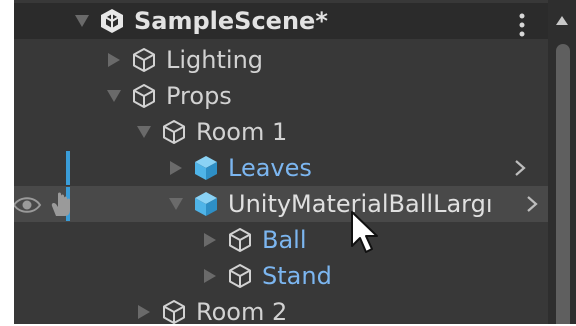 This screenshot has height=326, width=576. I want to click on hierarchy-item-leaves: Leaves, so click(278, 168).